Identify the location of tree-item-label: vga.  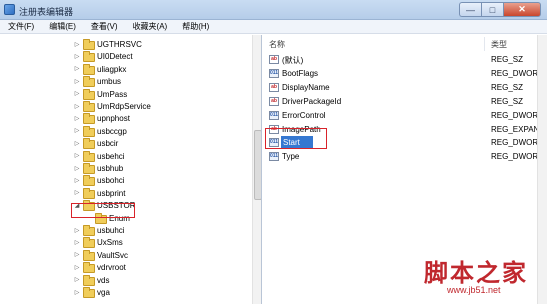
(103, 292).